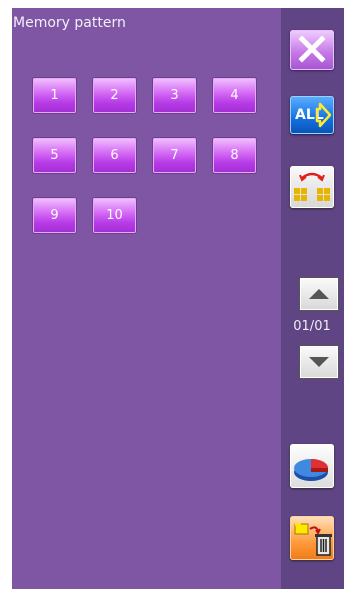 The width and height of the screenshot is (355, 589). I want to click on page-down-button, so click(319, 362).